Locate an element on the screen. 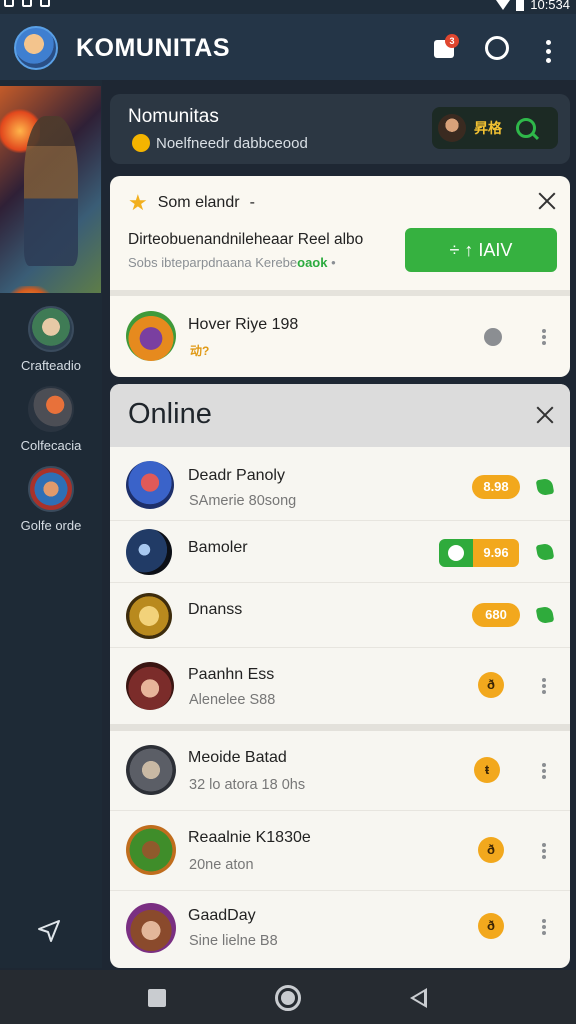 Image resolution: width=576 pixels, height=1024 pixels. friend-badge: 680 is located at coordinates (496, 615).